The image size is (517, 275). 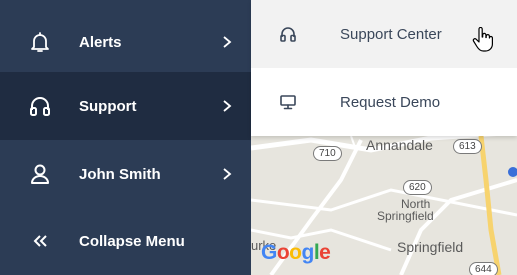 I want to click on sidebar-item-label: Alerts, so click(x=100, y=42).